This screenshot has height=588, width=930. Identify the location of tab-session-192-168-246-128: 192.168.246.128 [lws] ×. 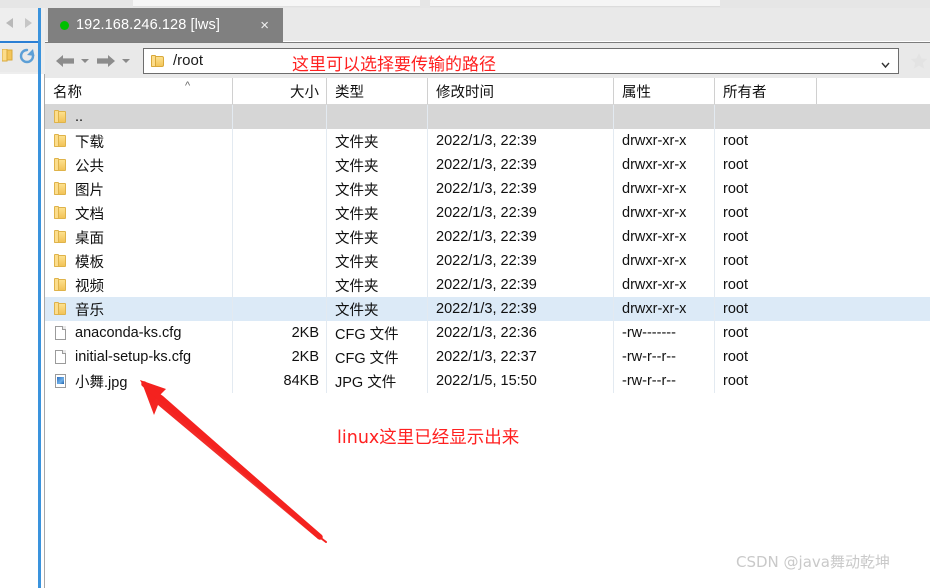
(165, 25).